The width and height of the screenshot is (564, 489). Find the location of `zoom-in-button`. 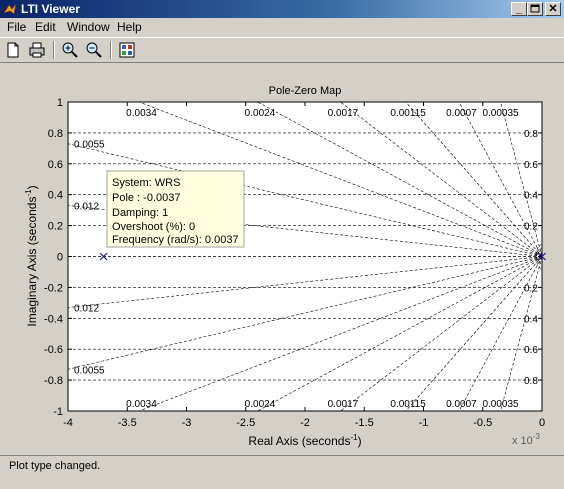

zoom-in-button is located at coordinates (70, 50).